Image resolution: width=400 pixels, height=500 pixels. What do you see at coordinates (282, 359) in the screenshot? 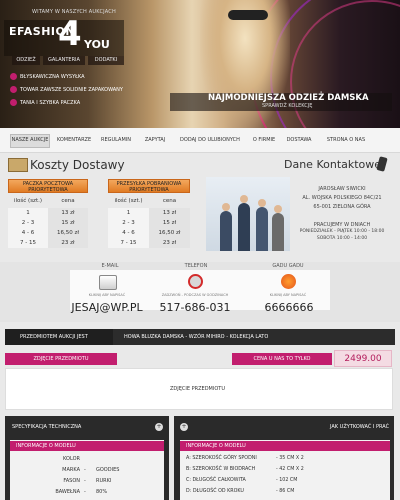
I see `price-label: CENA U NAS TO TYLKO` at bounding box center [282, 359].